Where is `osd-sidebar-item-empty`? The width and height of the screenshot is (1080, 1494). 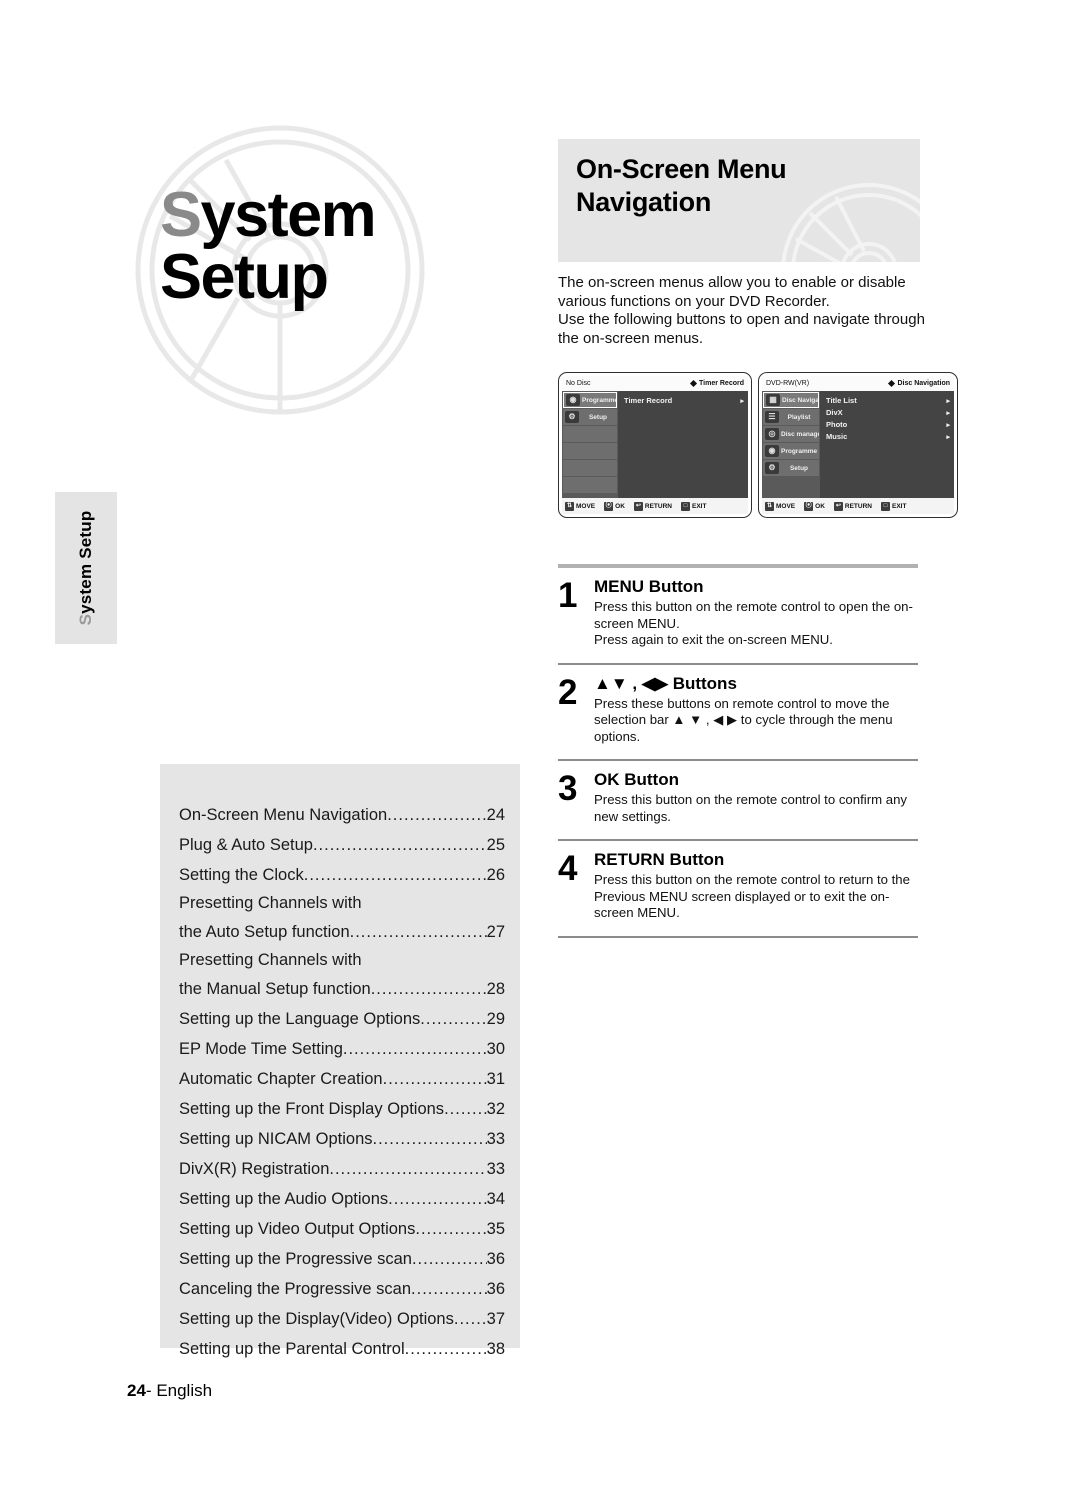 osd-sidebar-item-empty is located at coordinates (590, 434).